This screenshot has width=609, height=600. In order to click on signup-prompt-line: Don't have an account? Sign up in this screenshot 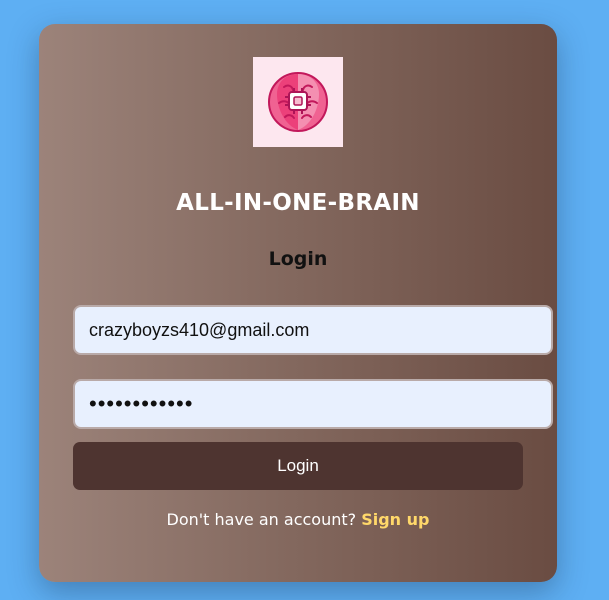, I will do `click(298, 519)`.